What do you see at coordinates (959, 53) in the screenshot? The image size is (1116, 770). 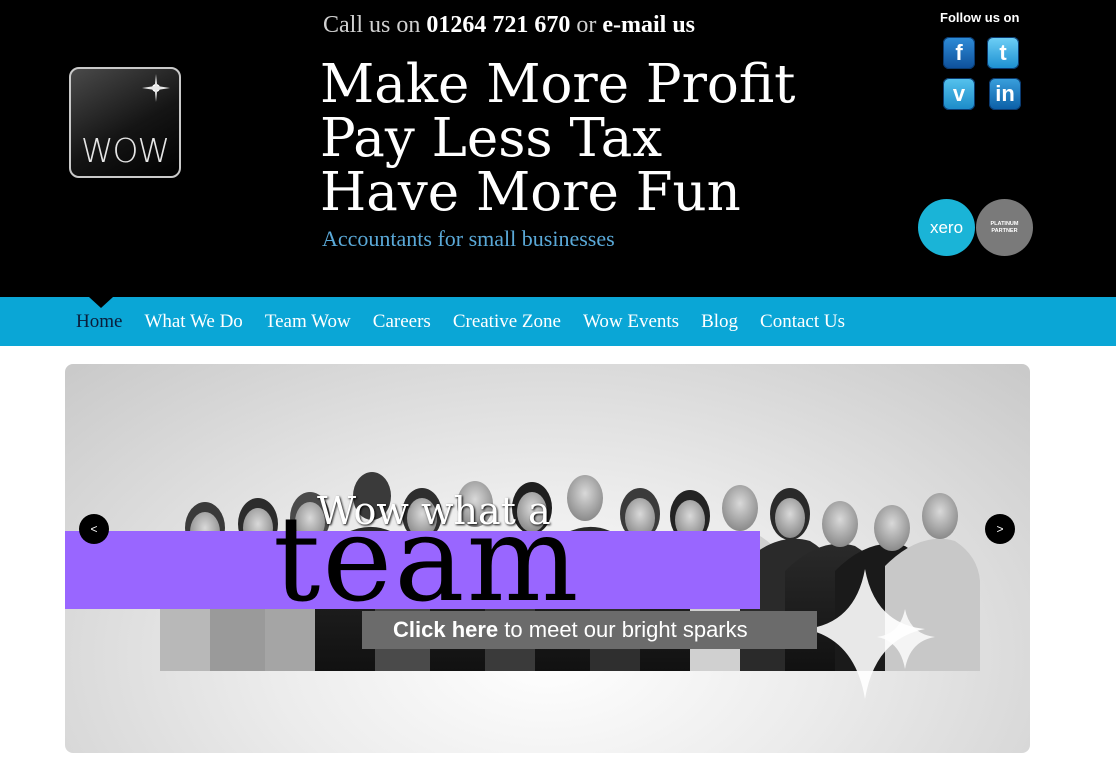 I see `facebook-icon: f` at bounding box center [959, 53].